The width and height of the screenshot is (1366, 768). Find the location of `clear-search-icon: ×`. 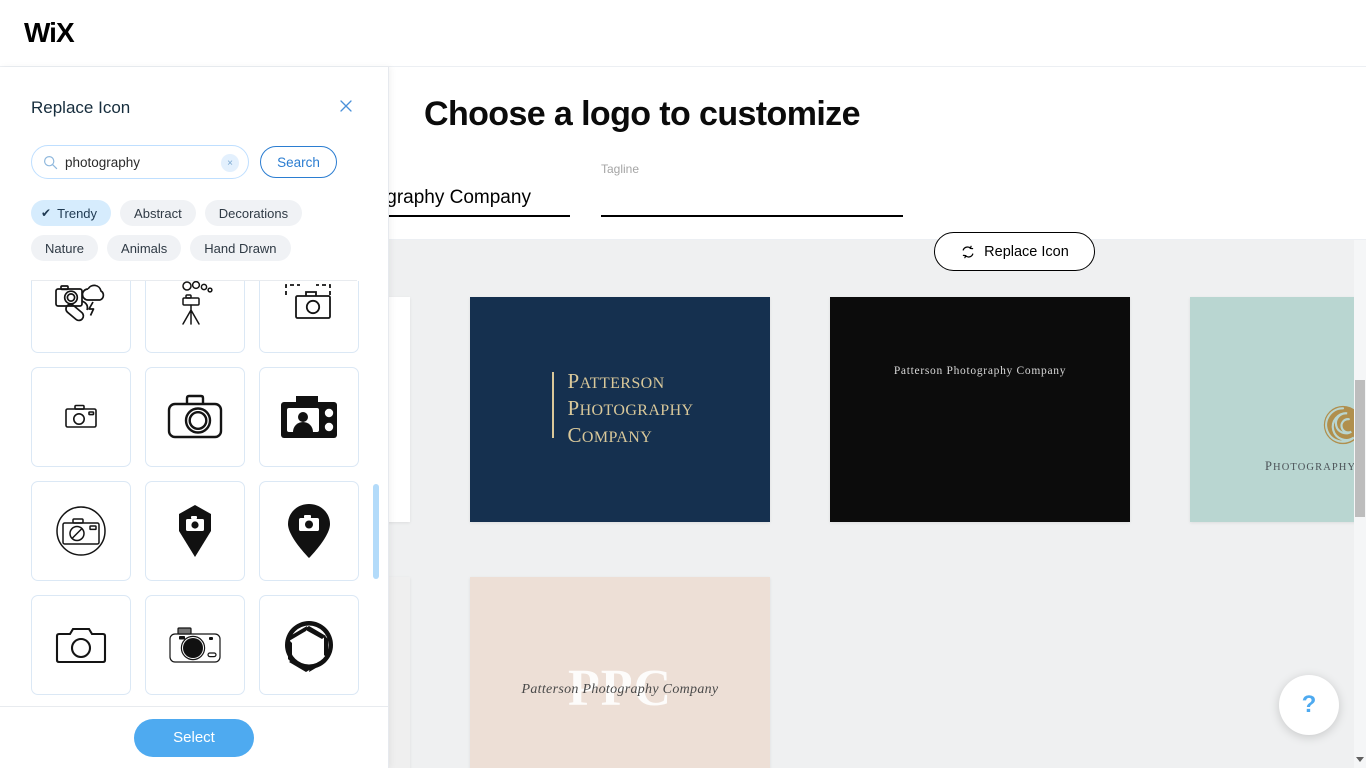

clear-search-icon: × is located at coordinates (230, 163).